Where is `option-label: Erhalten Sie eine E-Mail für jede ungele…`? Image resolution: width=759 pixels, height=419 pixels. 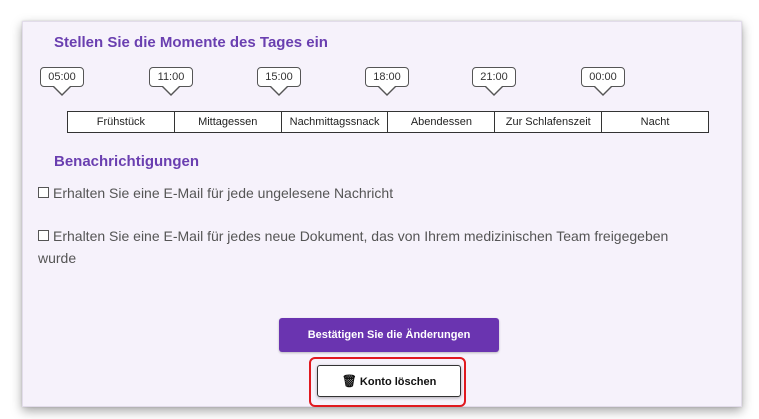
option-label: Erhalten Sie eine E-Mail für jede ungele… is located at coordinates (223, 193).